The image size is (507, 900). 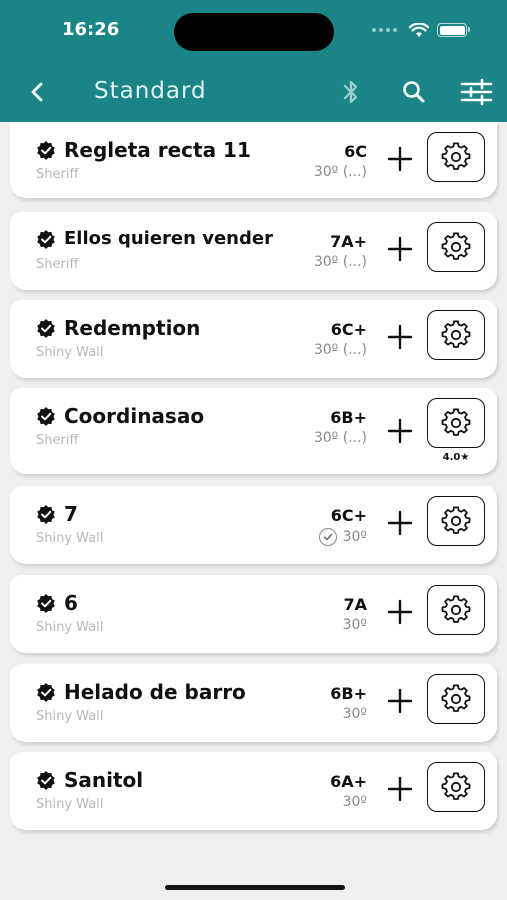 I want to click on route-name-text: Regleta recta 11, so click(x=157, y=150).